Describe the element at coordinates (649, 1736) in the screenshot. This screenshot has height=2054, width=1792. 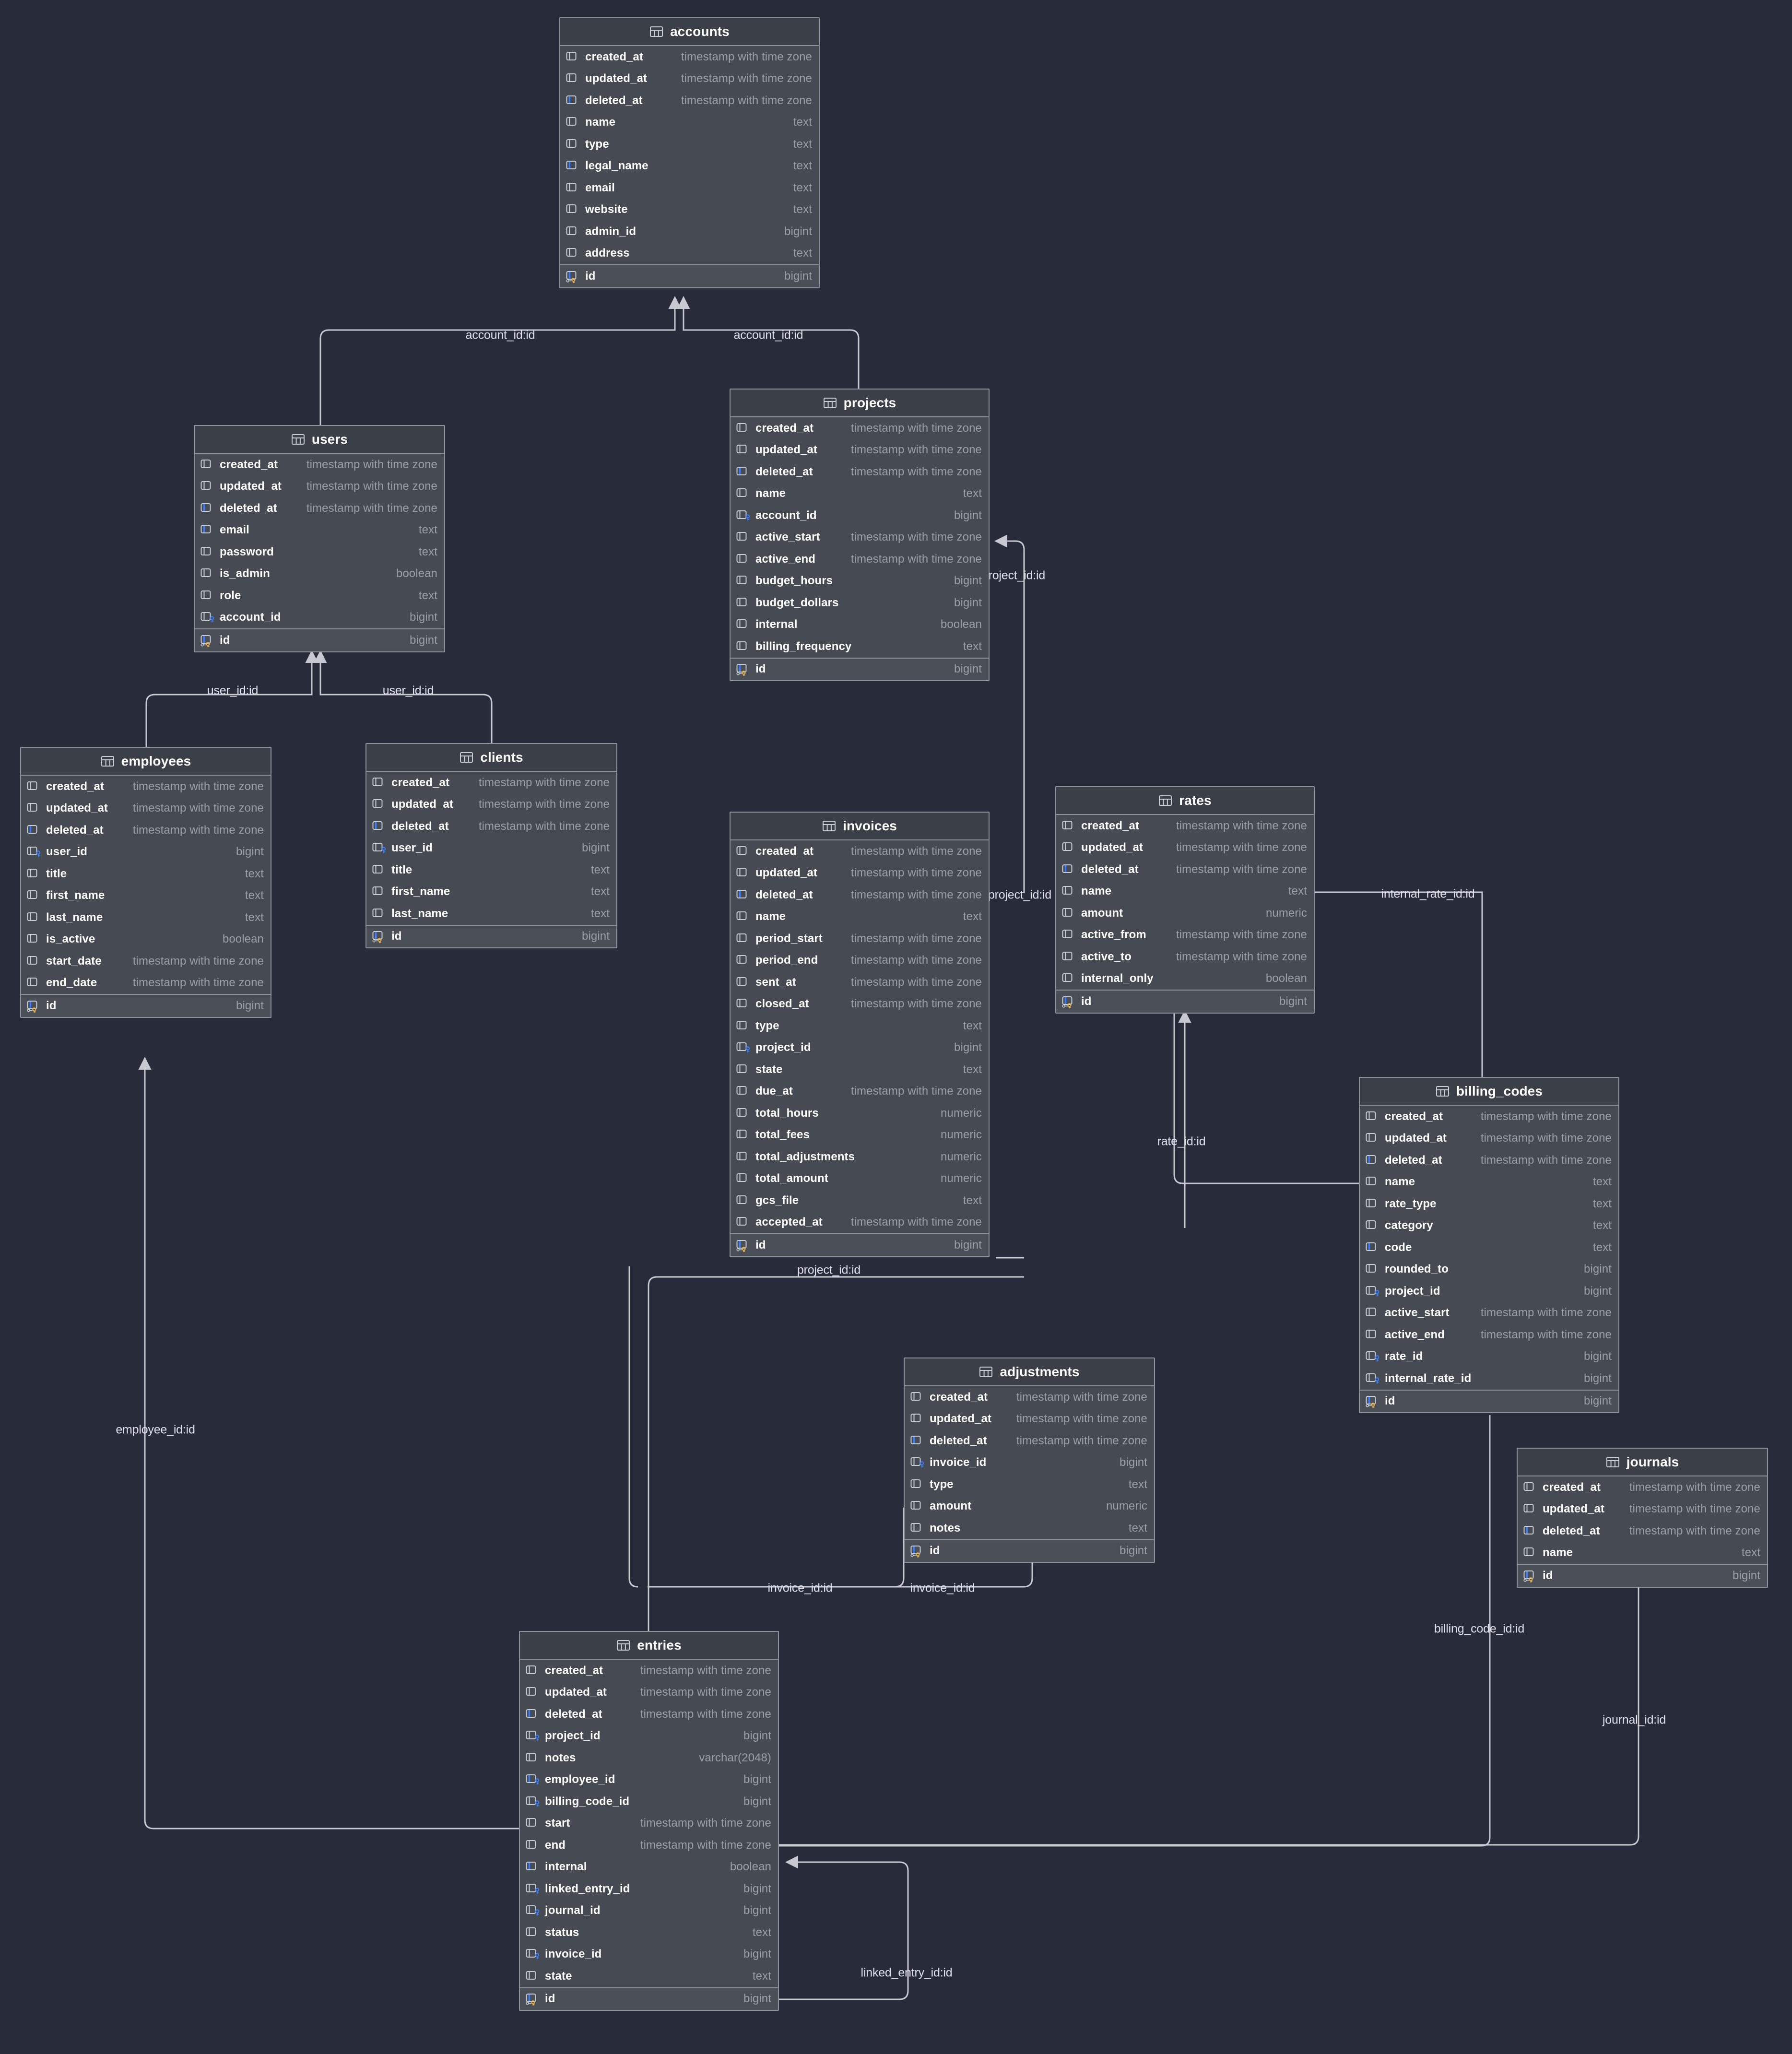
I see `column-row: project_id bigint` at that location.